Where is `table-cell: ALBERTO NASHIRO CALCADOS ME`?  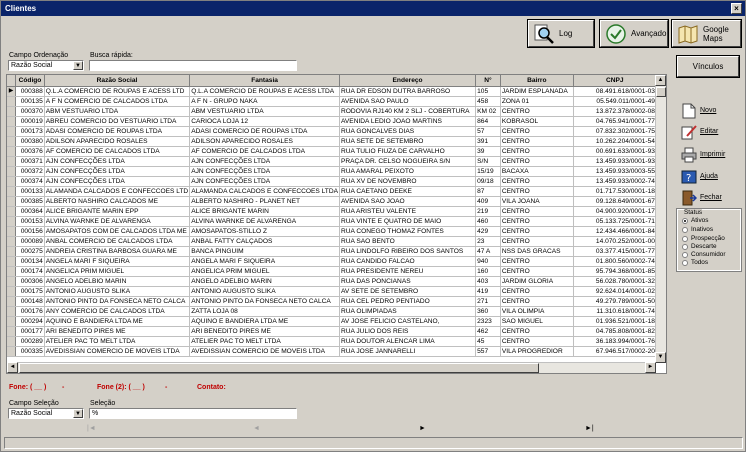
table-cell: ALBERTO NASHIRO CALCADOS ME is located at coordinates (117, 201).